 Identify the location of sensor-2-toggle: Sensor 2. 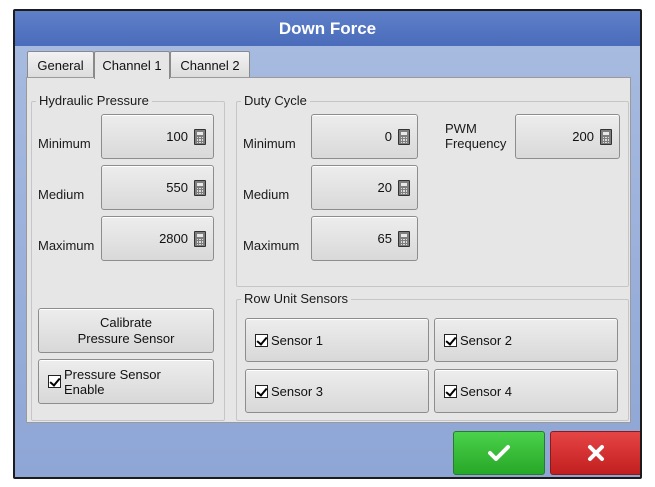
(526, 340).